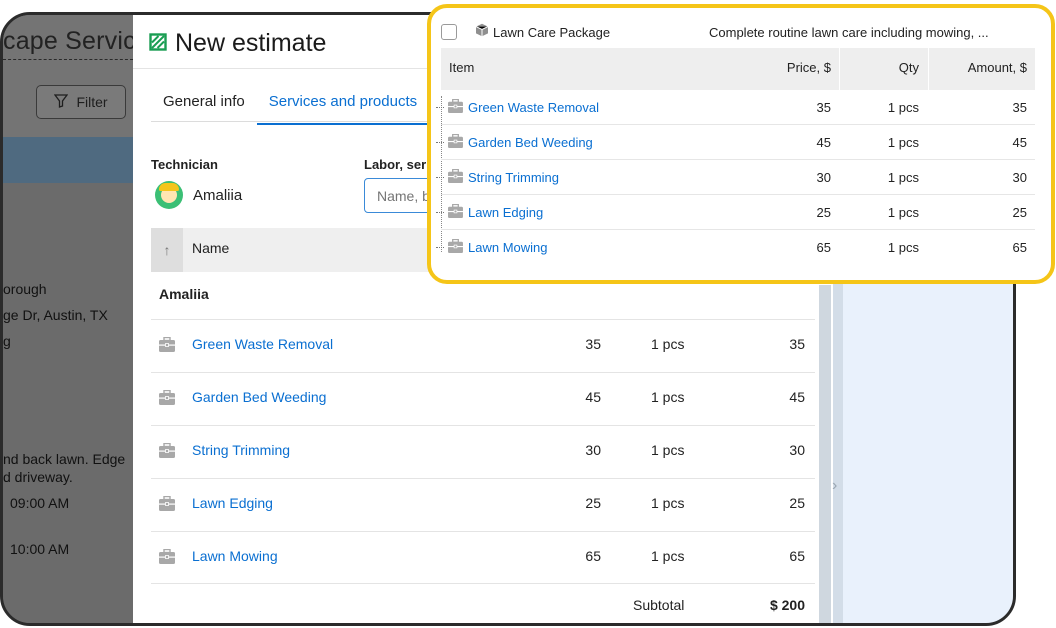 Image resolution: width=1056 pixels, height=628 pixels. I want to click on package-item-link: Green Waste Removal, so click(533, 107).